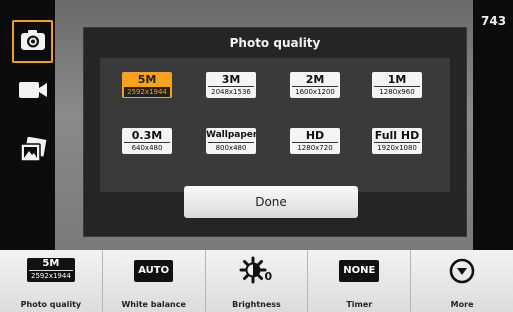  What do you see at coordinates (359, 271) in the screenshot?
I see `timer-badge: NONE` at bounding box center [359, 271].